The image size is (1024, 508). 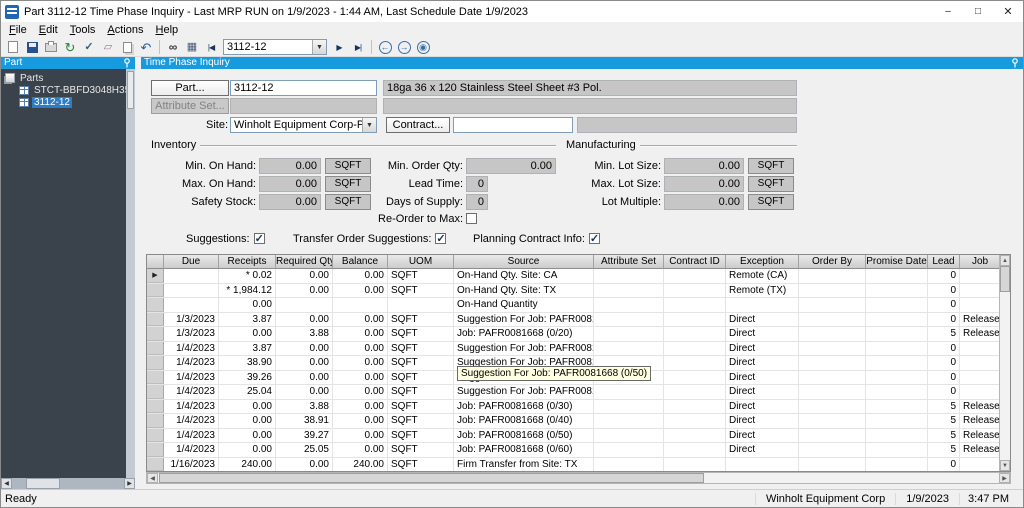 What do you see at coordinates (192, 47) in the screenshot?
I see `browse-button: ▦` at bounding box center [192, 47].